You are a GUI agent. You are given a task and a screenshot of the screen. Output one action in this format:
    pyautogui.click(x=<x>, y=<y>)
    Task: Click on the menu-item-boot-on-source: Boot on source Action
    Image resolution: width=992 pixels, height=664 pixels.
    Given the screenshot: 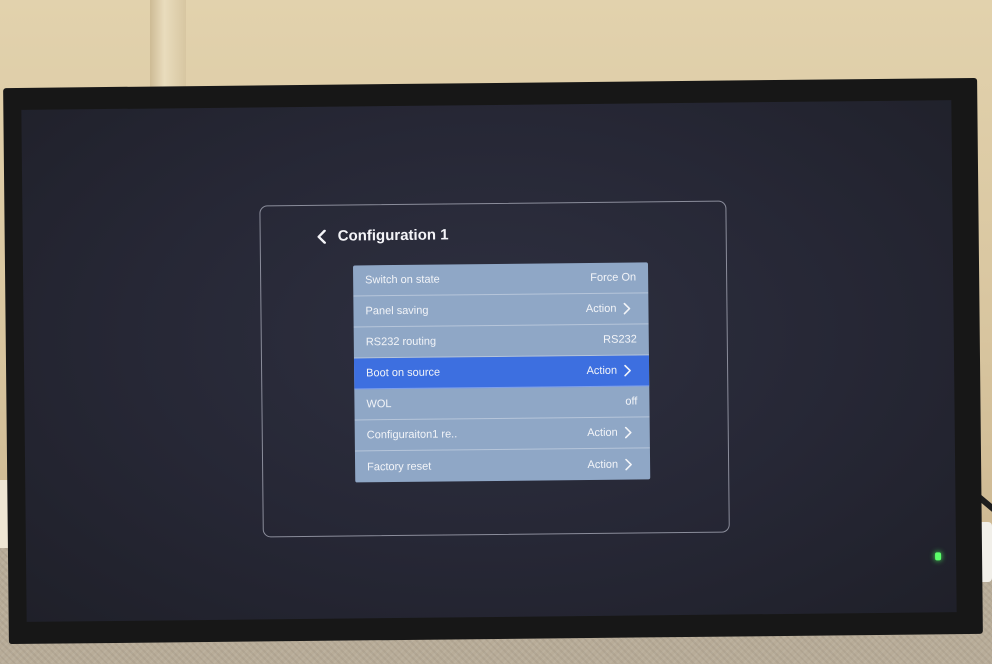 What is the action you would take?
    pyautogui.click(x=501, y=372)
    